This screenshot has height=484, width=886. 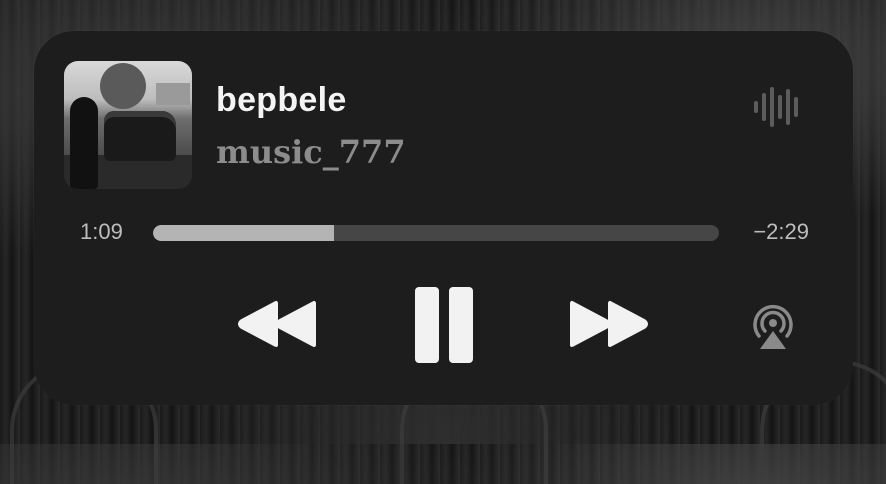 What do you see at coordinates (84, 143) in the screenshot?
I see `artwork-person` at bounding box center [84, 143].